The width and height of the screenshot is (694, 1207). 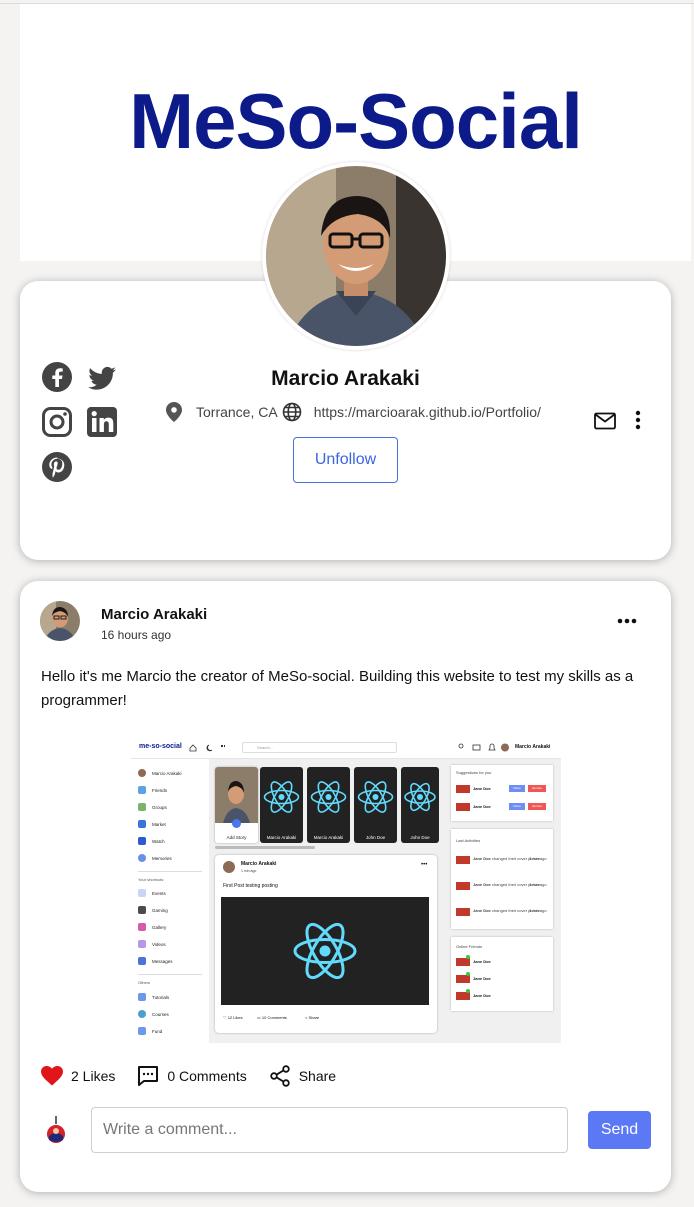 I want to click on comments-button: 0 Comments, so click(x=192, y=1076).